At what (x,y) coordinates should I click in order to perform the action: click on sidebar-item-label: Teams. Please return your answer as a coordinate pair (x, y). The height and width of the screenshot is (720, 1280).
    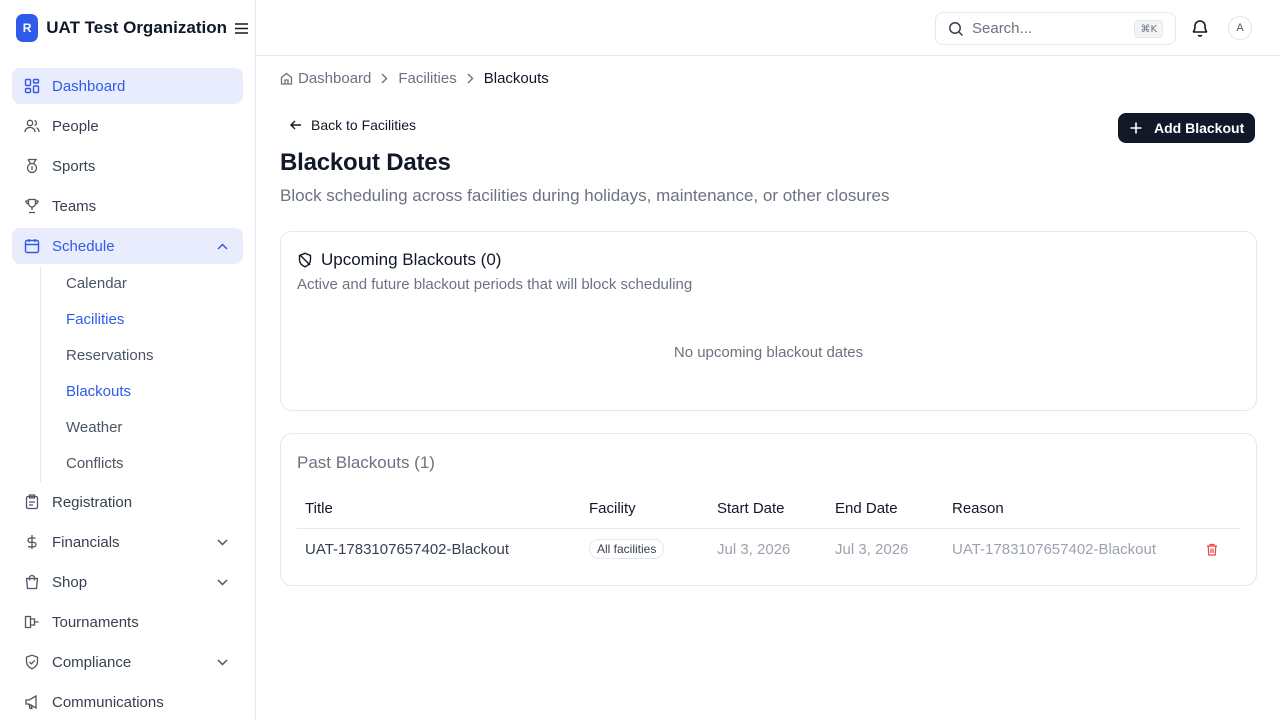
    Looking at the image, I should click on (74, 206).